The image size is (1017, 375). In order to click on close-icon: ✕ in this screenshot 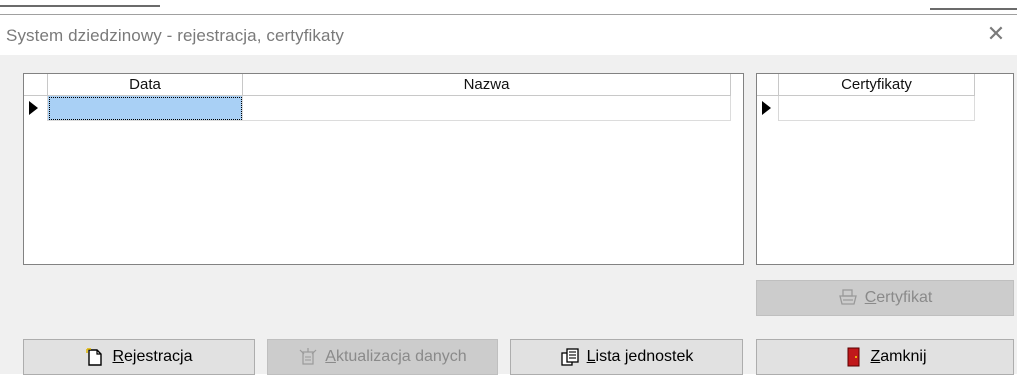, I will do `click(996, 34)`.